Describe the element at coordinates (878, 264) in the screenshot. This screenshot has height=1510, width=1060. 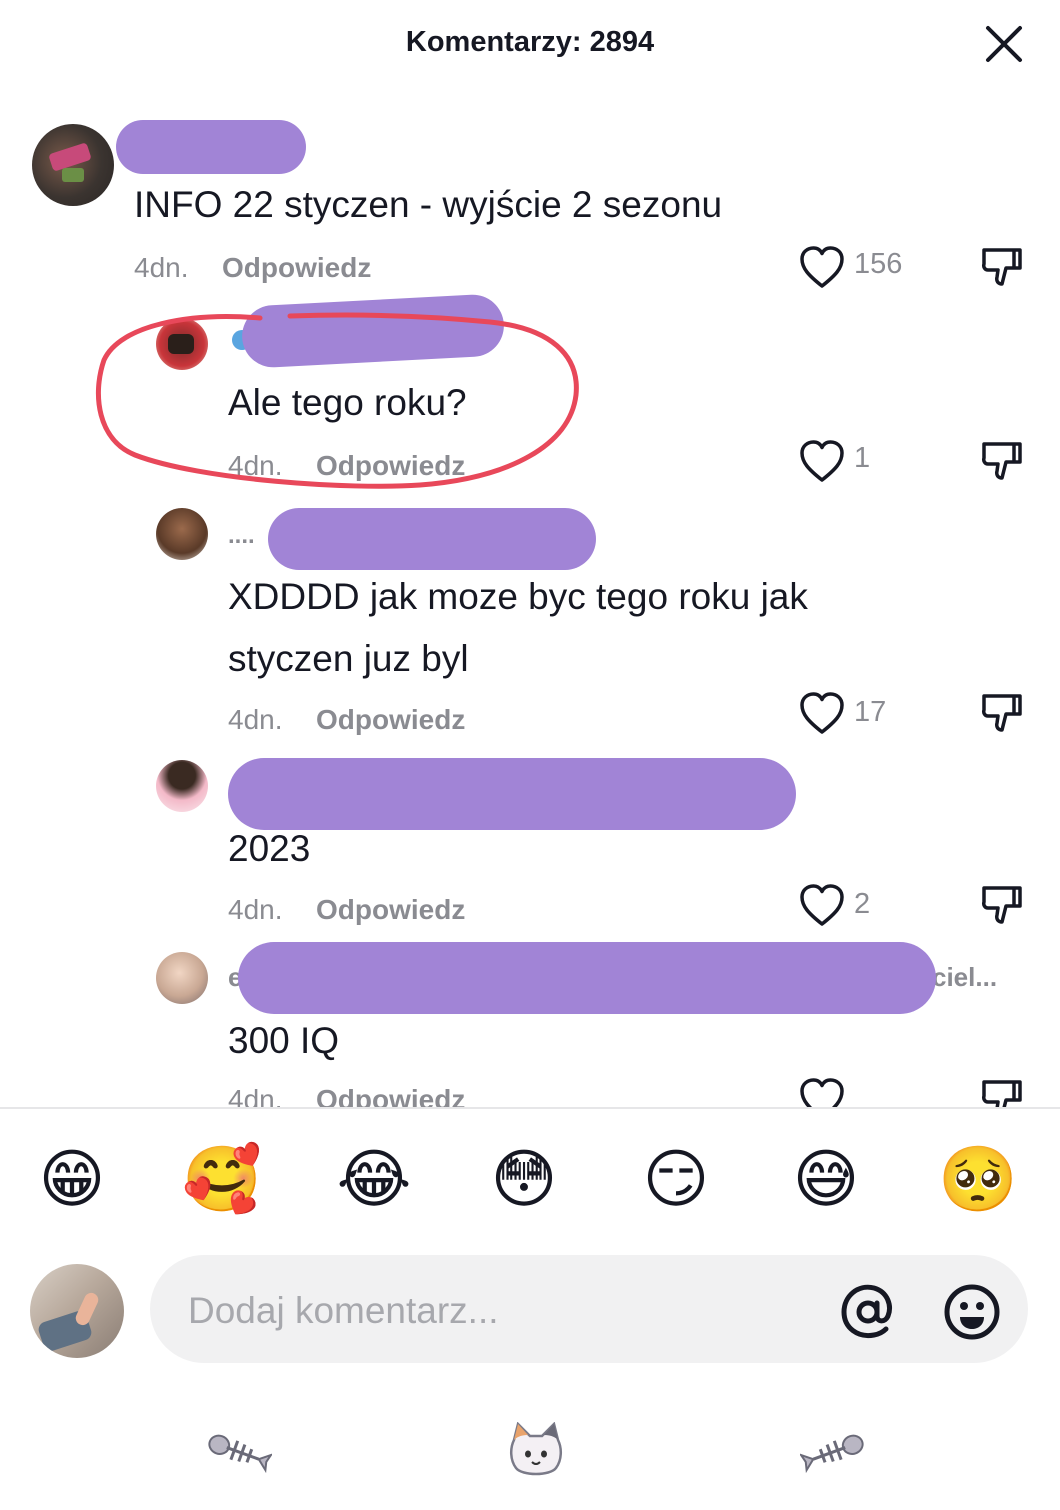
I see `like-count: 156` at that location.